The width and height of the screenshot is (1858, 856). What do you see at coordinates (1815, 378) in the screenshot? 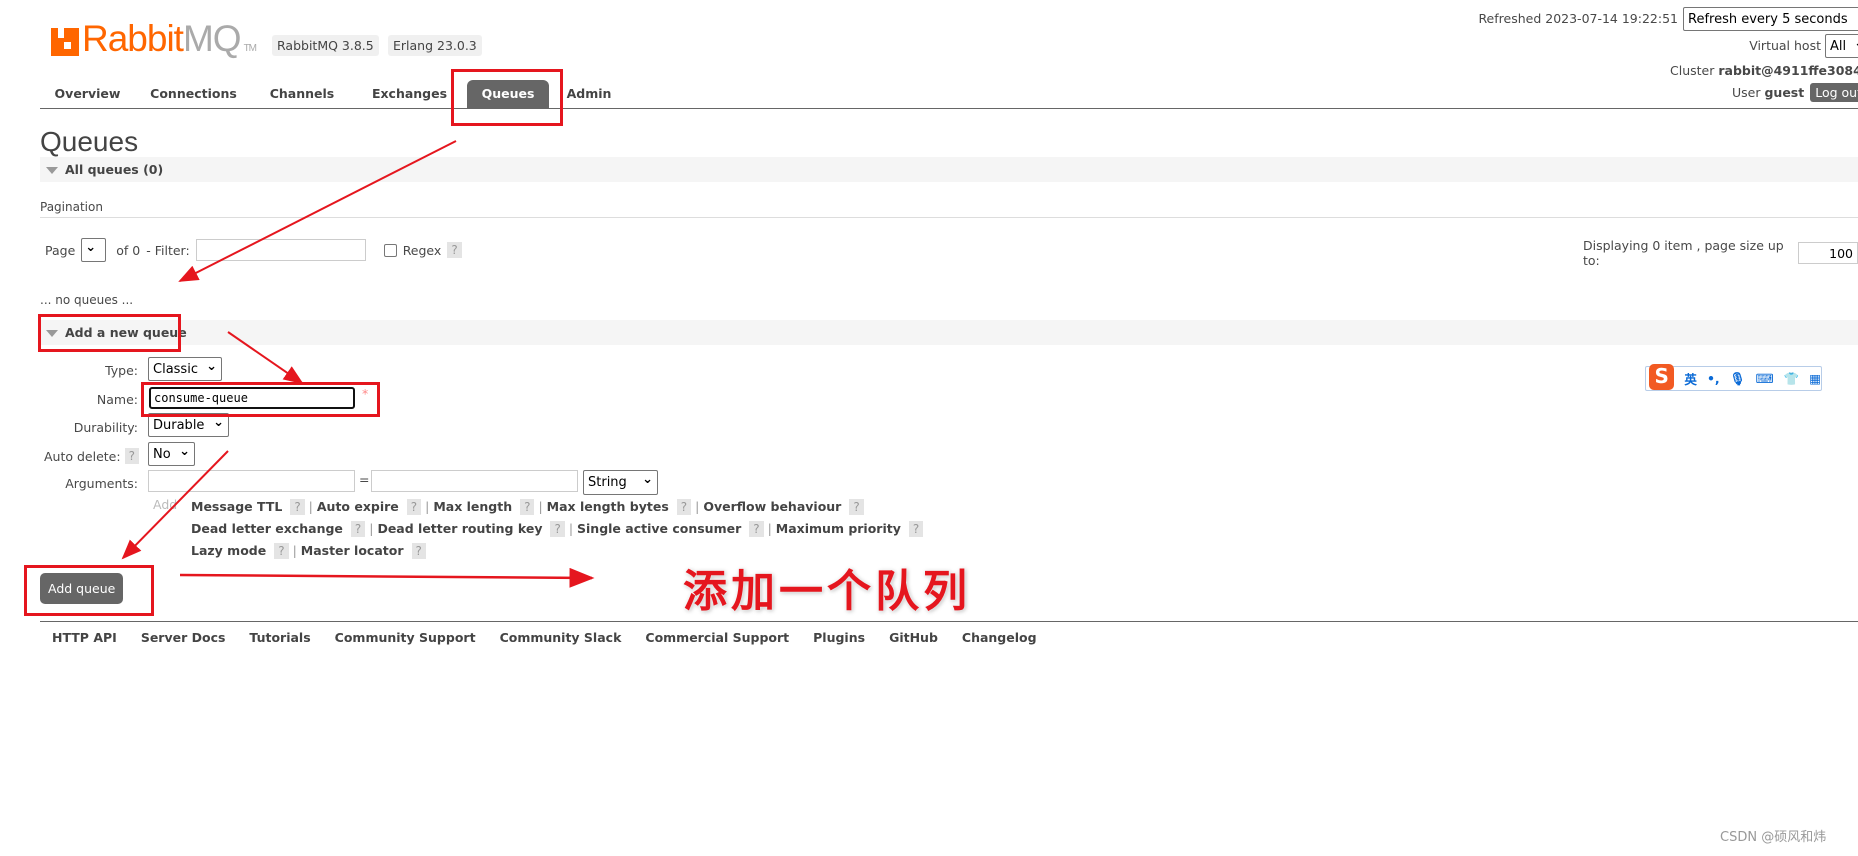
I see `toolbox-grid-icon: ▦` at bounding box center [1815, 378].